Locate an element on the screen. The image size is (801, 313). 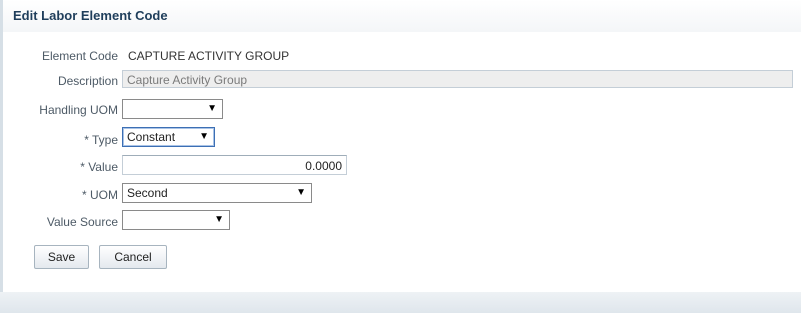
handling-uom-label: Handling UOM is located at coordinates (78, 110).